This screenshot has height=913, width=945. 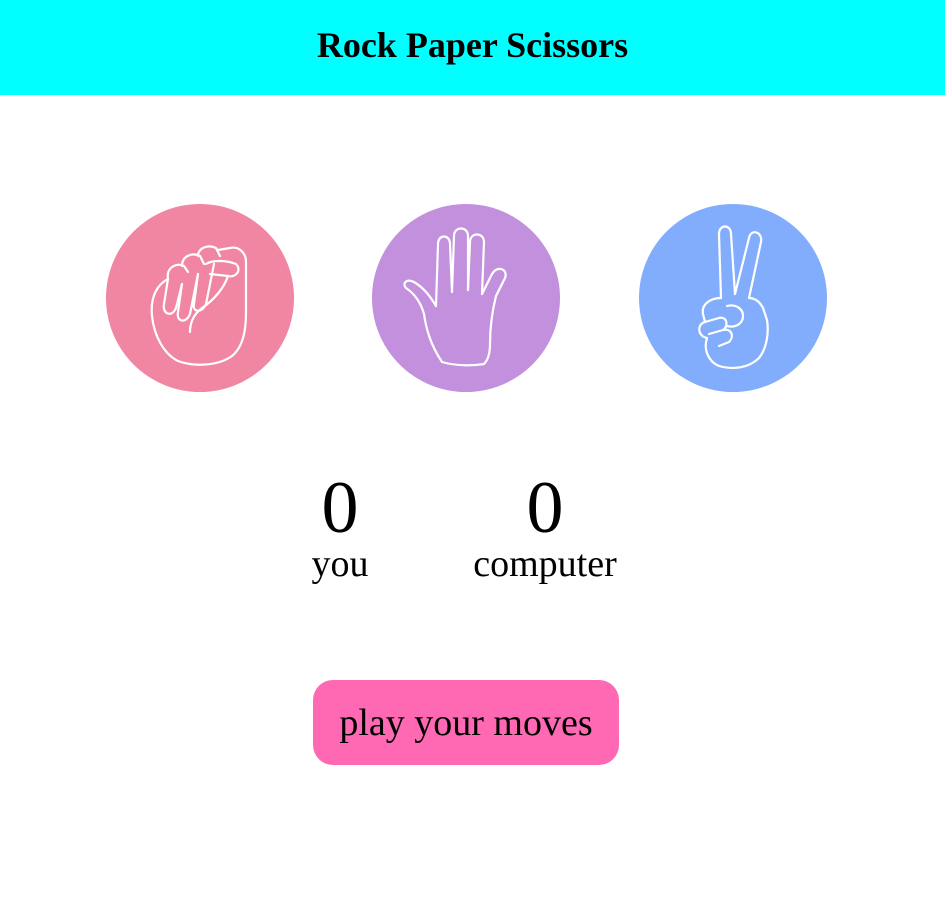 I want to click on peace-hand-icon, so click(x=733, y=297).